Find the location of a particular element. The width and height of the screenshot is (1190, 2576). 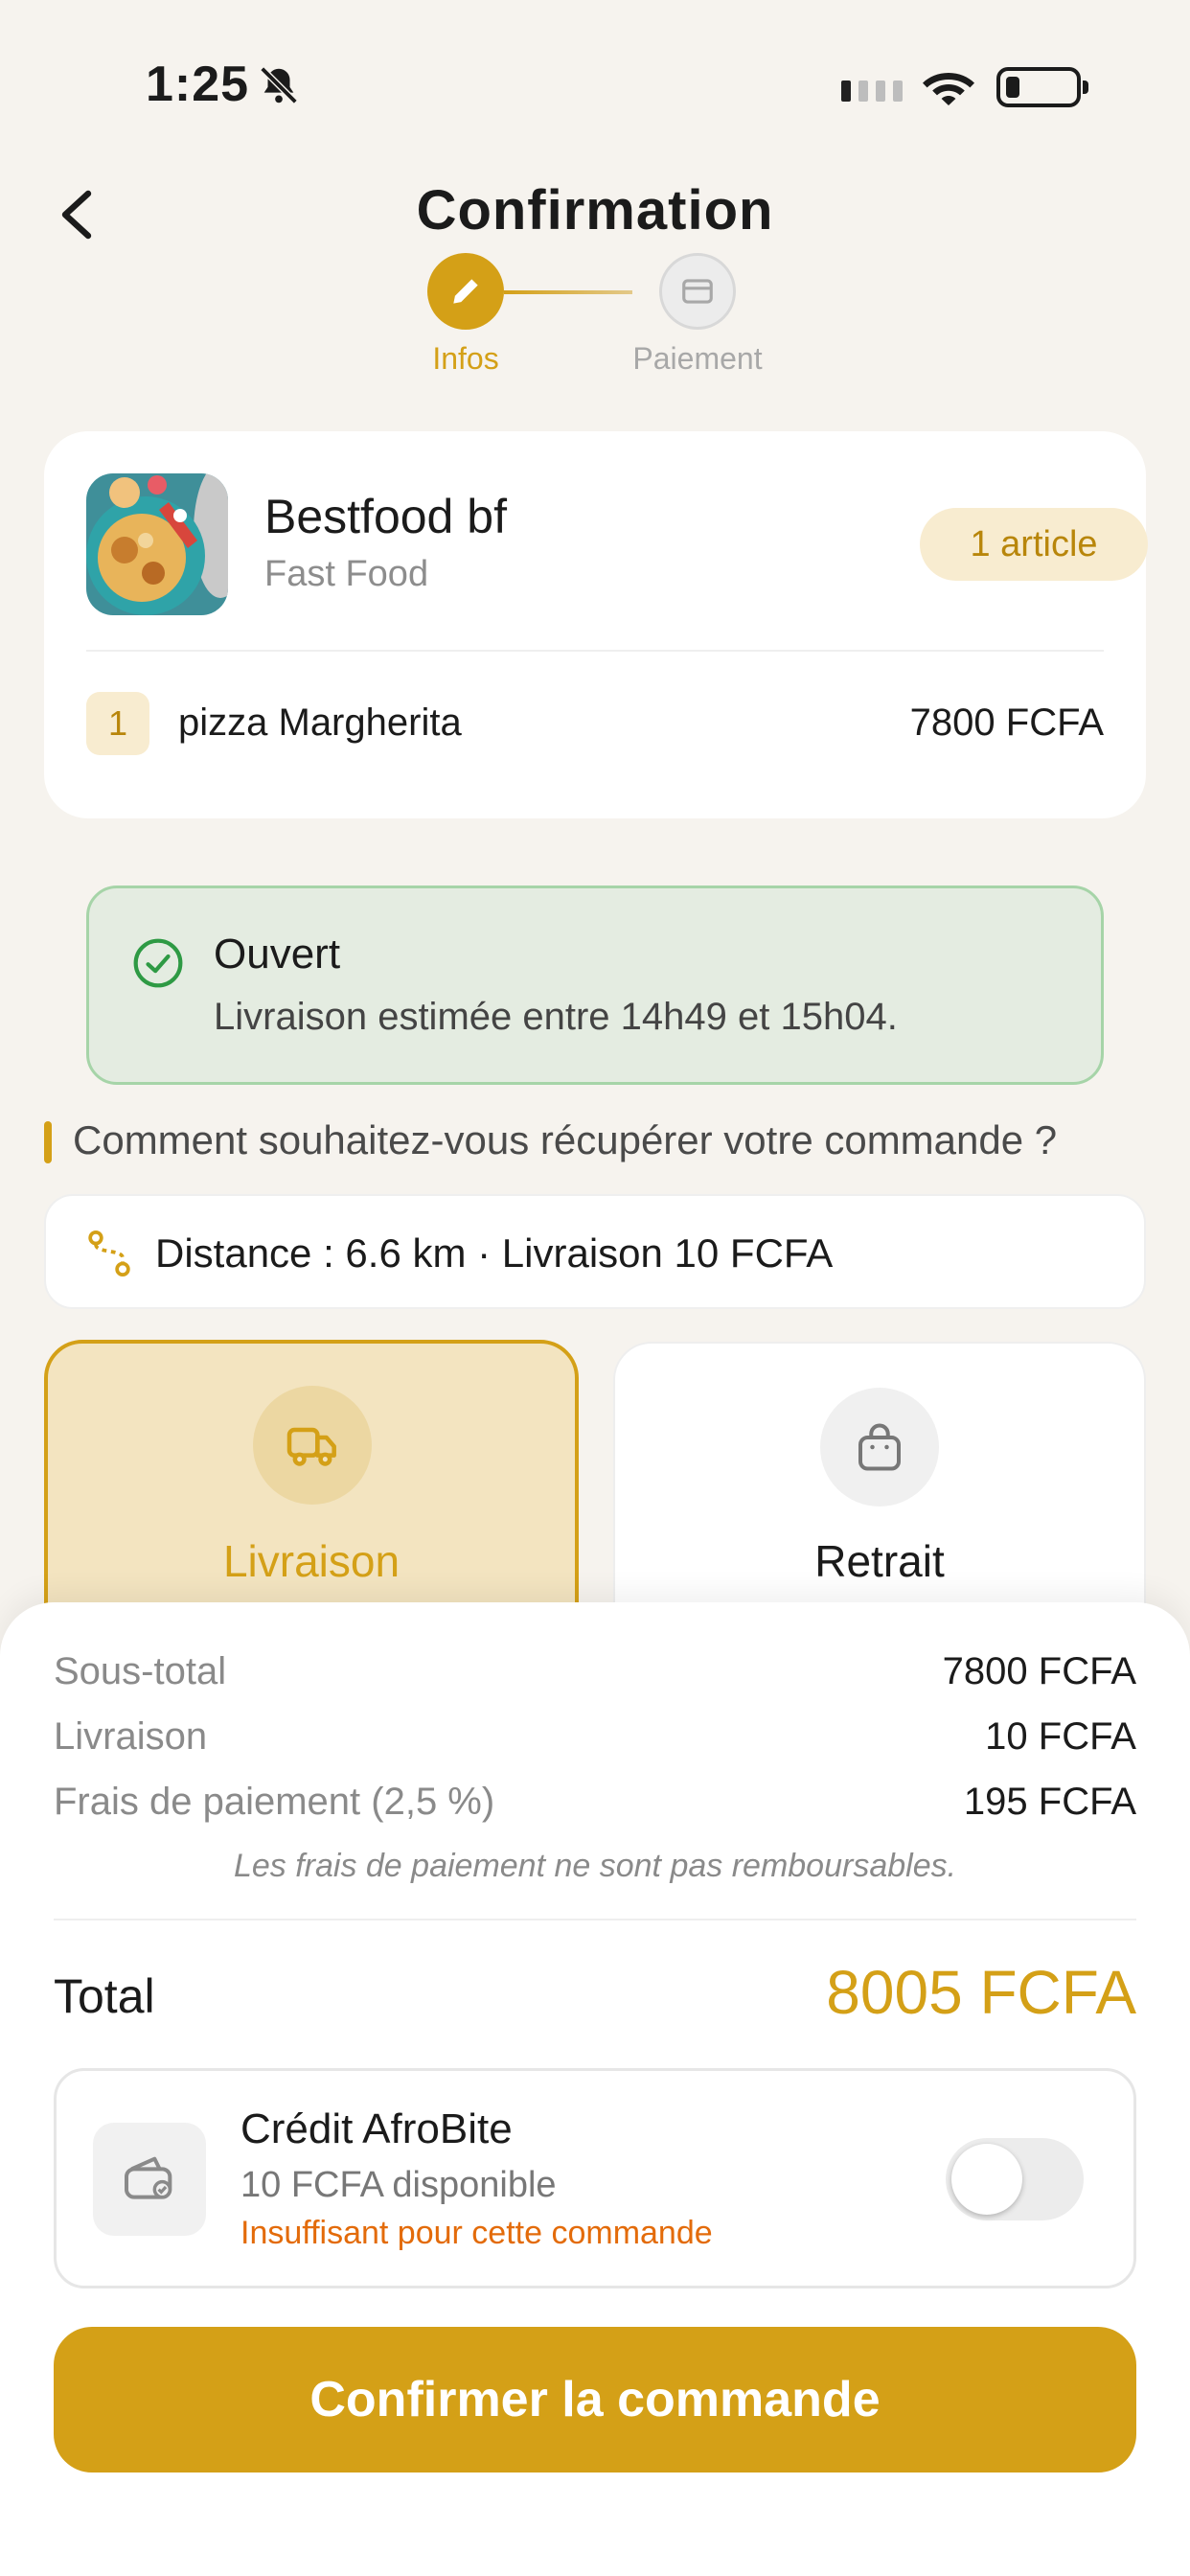

battery-icon is located at coordinates (1042, 87).